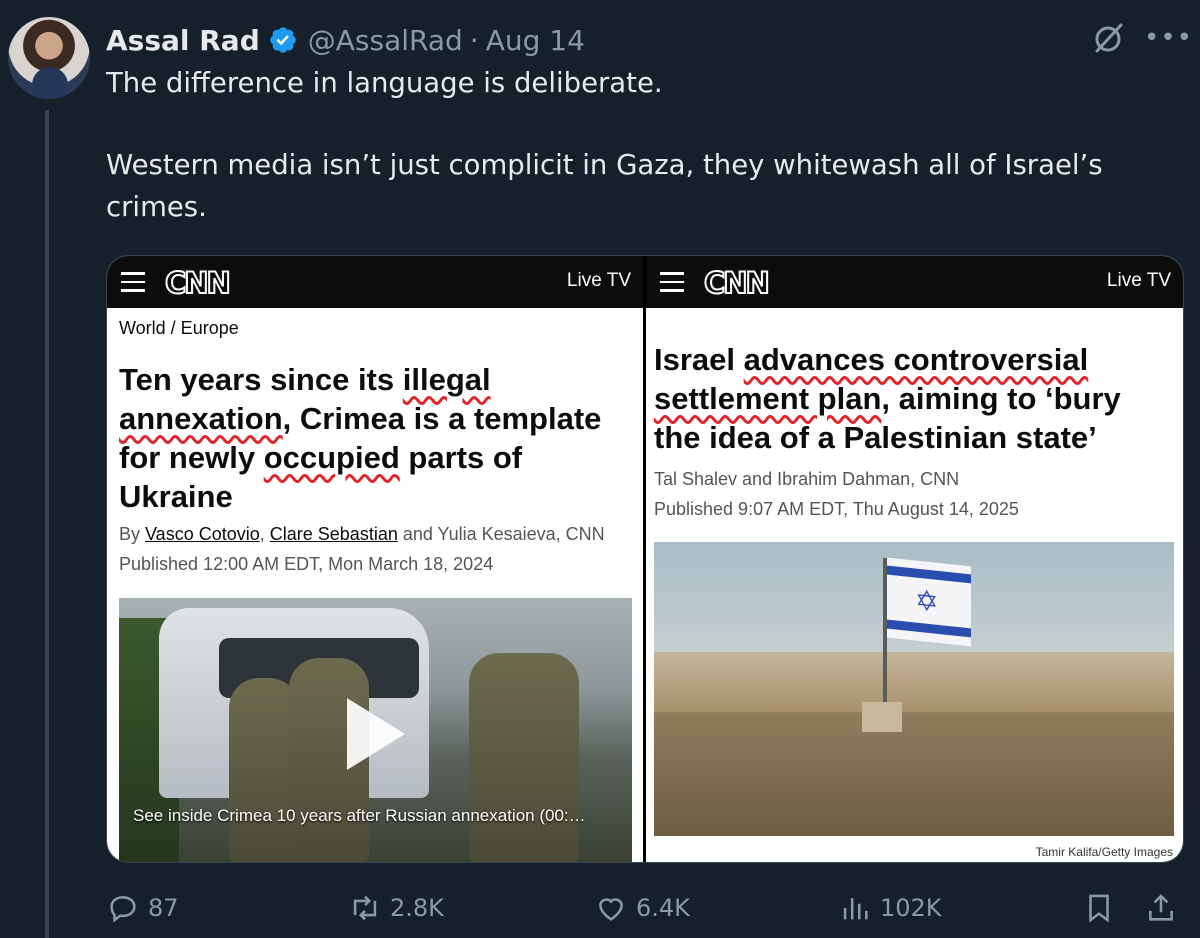 The image size is (1200, 938). Describe the element at coordinates (446, 379) in the screenshot. I see `underlined-word: illegal` at that location.